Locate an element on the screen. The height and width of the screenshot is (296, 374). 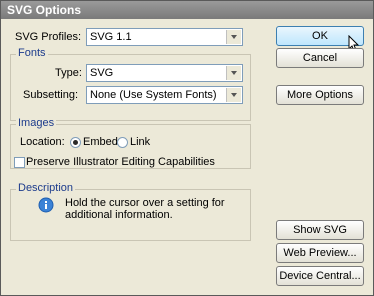
info-icon is located at coordinates (46, 205).